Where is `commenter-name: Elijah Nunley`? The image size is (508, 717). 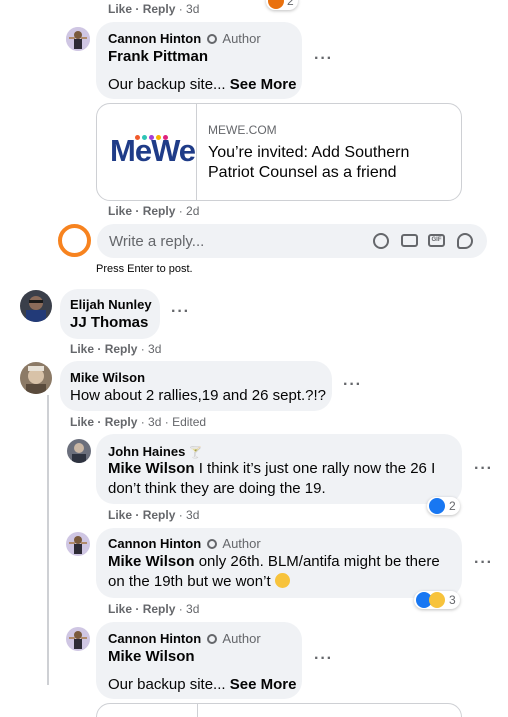
commenter-name: Elijah Nunley is located at coordinates (111, 304).